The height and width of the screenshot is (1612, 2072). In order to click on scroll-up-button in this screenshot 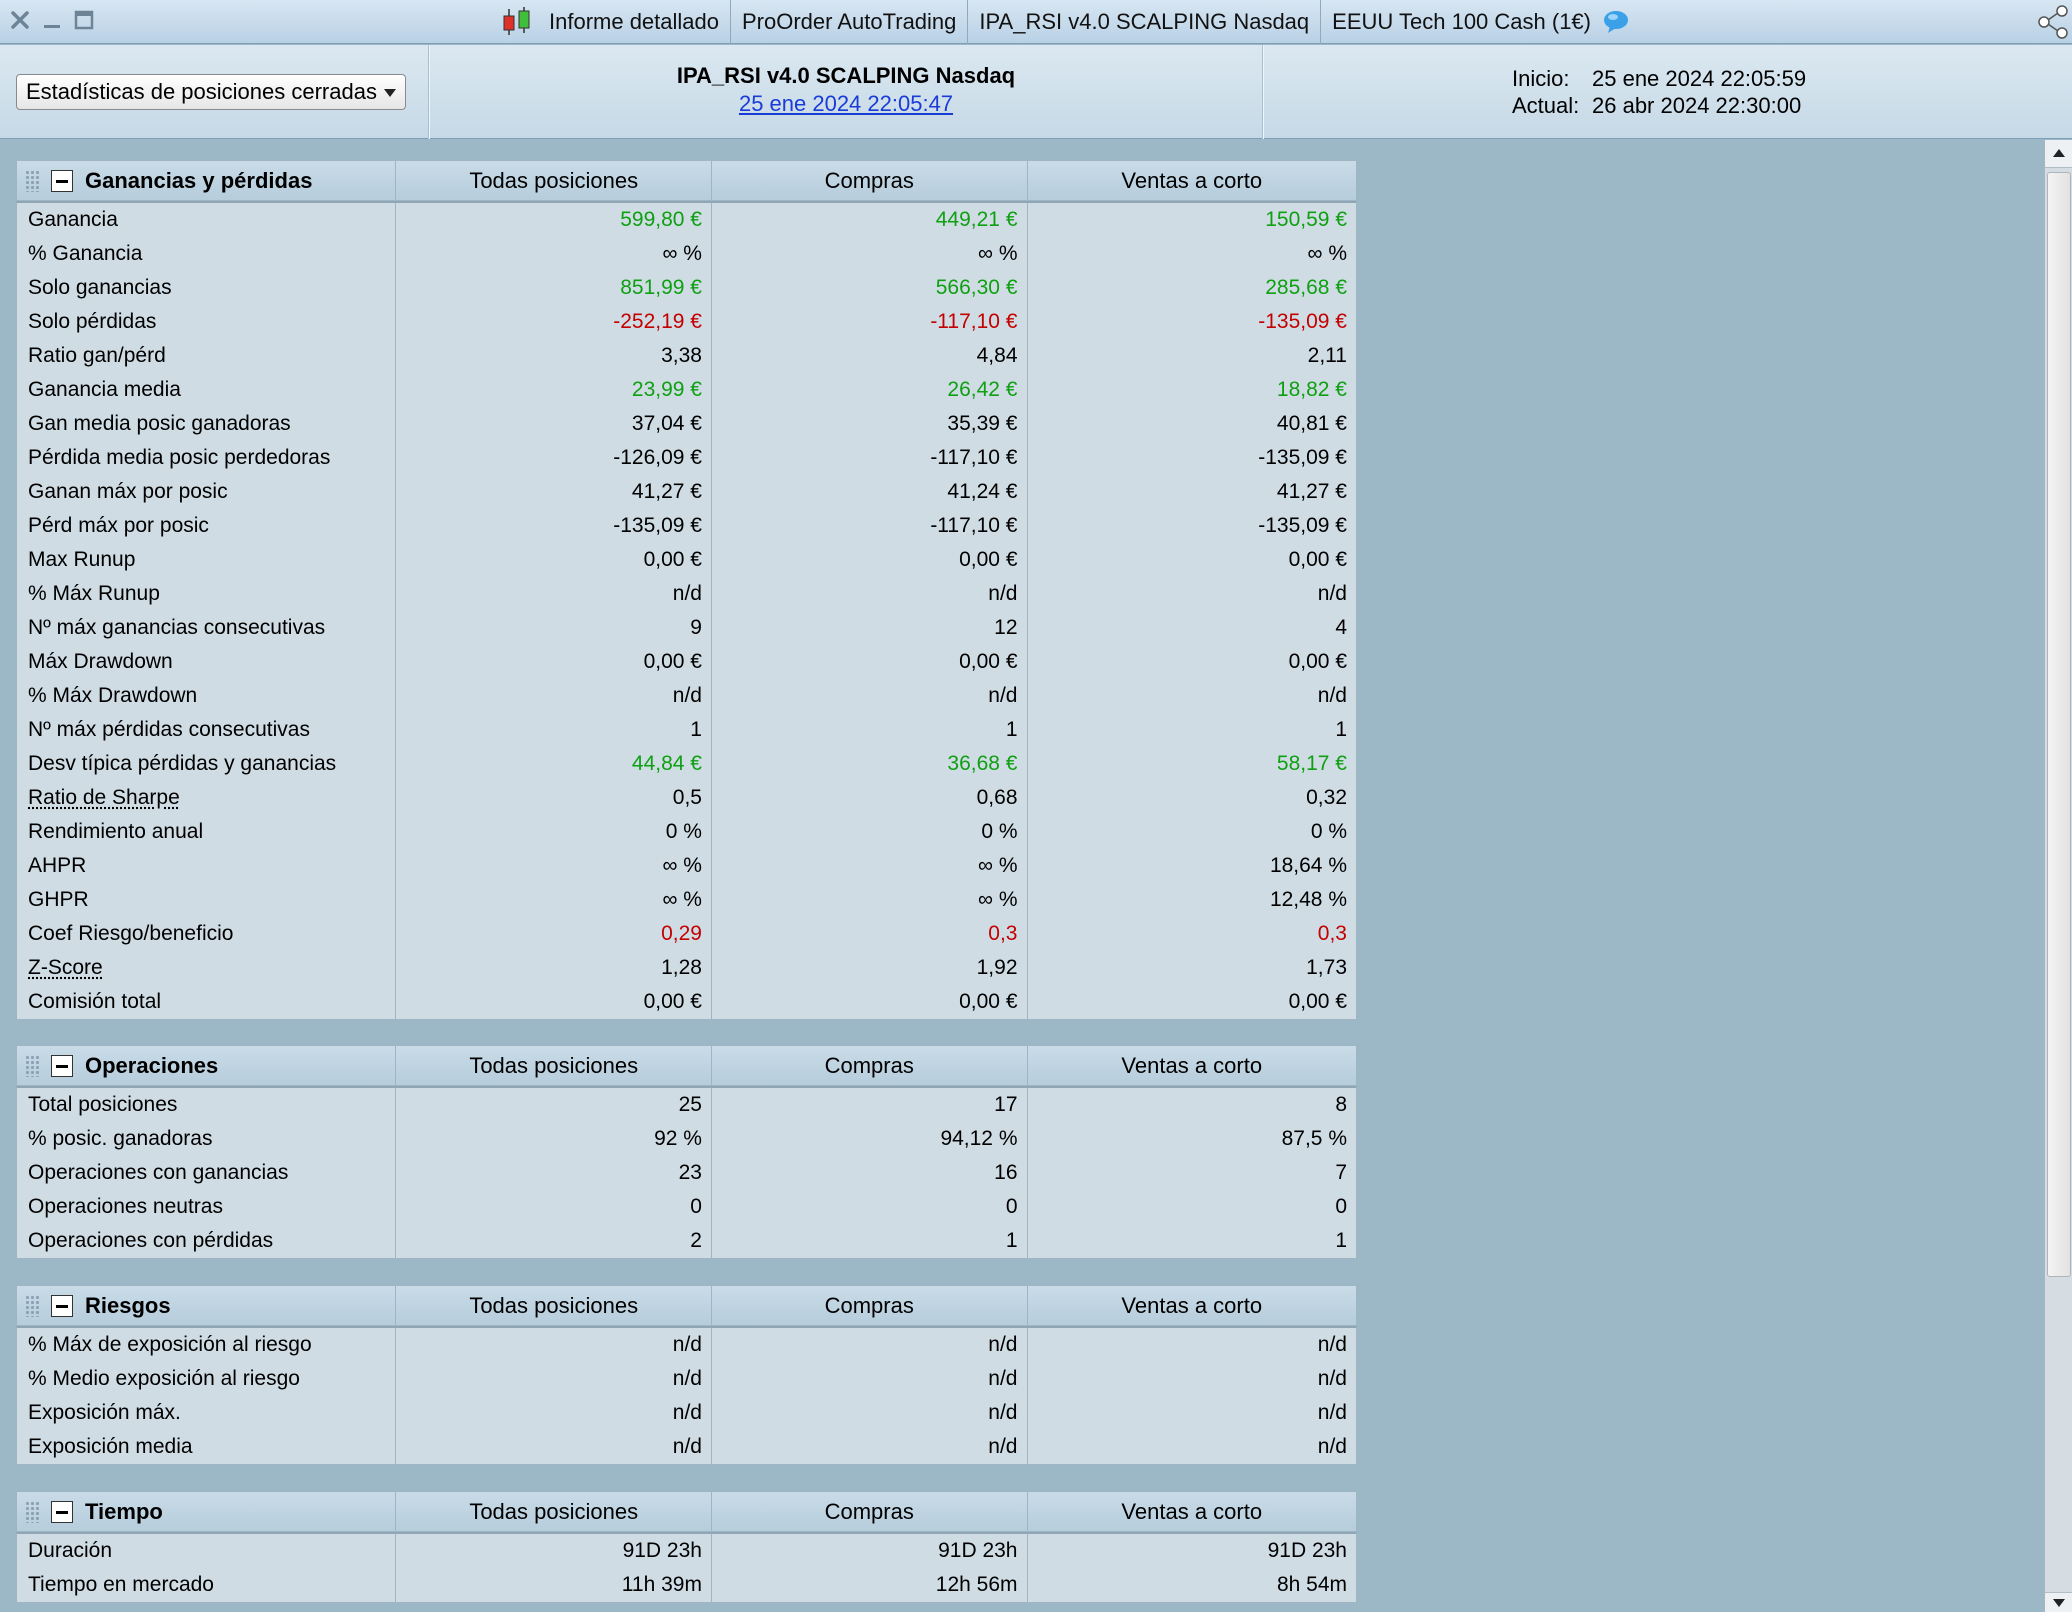, I will do `click(2058, 154)`.